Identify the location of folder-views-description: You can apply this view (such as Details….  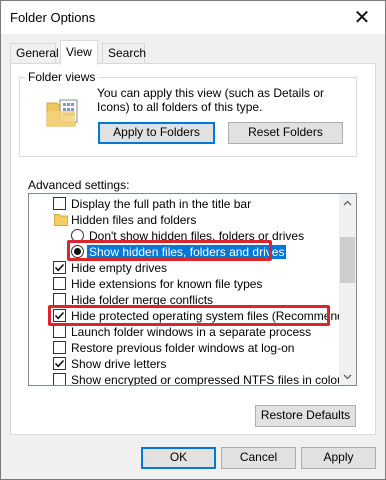
(211, 100).